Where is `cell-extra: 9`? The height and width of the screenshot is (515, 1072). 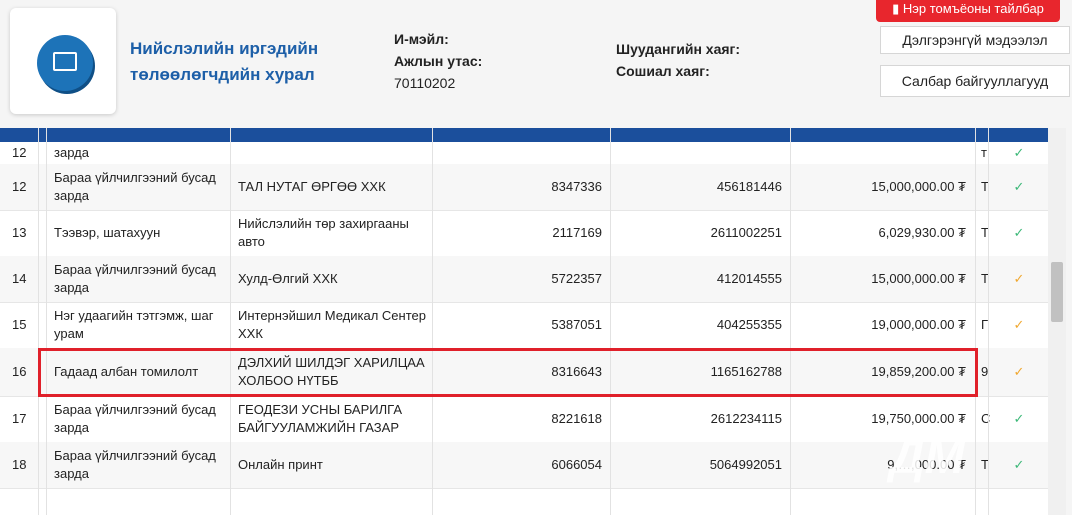 cell-extra: 9 is located at coordinates (985, 371).